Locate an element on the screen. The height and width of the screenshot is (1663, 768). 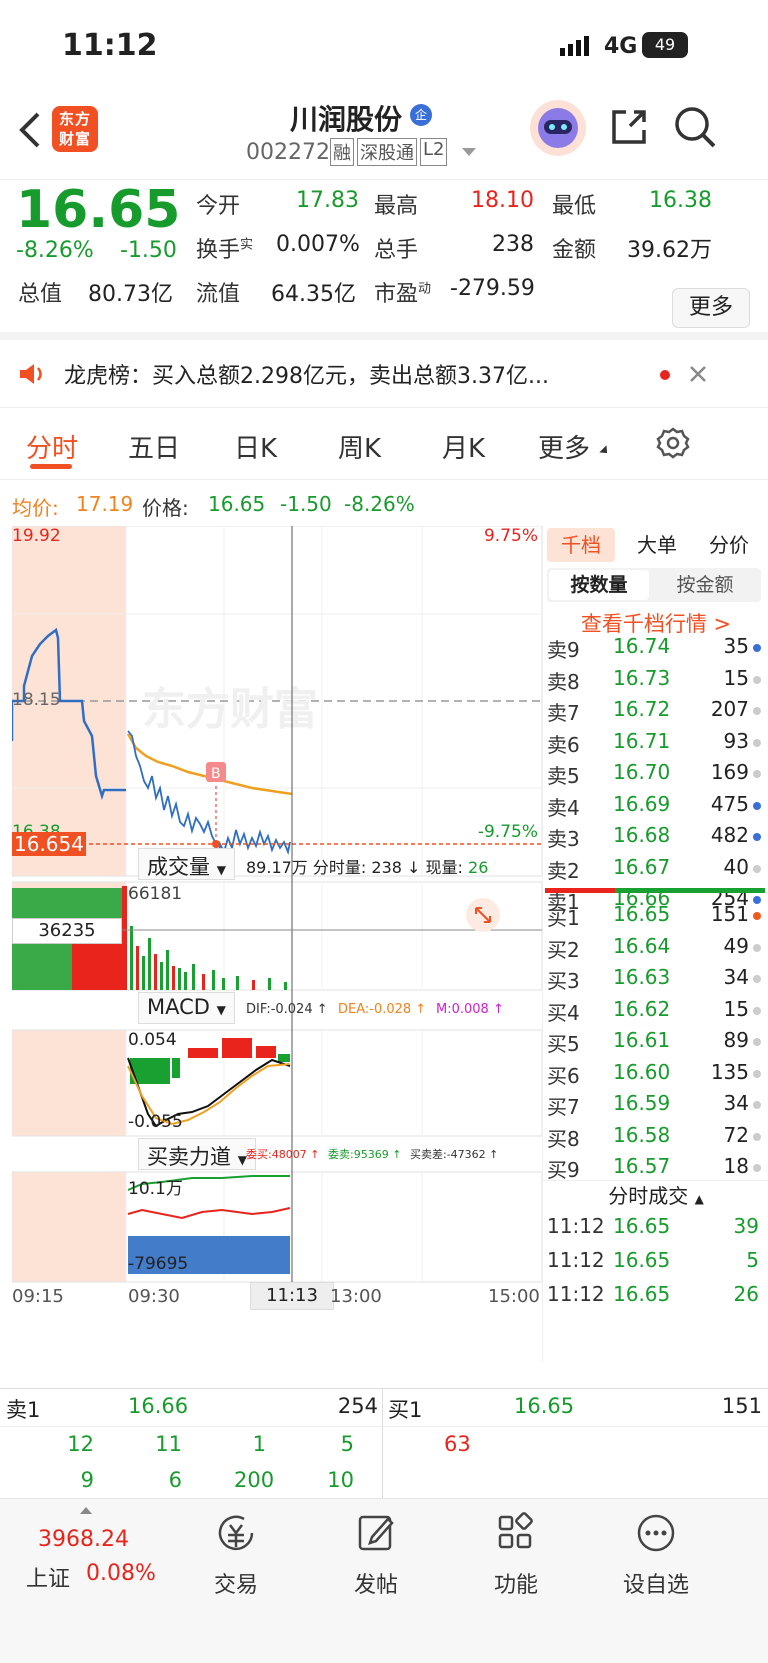
close-icon is located at coordinates (698, 374).